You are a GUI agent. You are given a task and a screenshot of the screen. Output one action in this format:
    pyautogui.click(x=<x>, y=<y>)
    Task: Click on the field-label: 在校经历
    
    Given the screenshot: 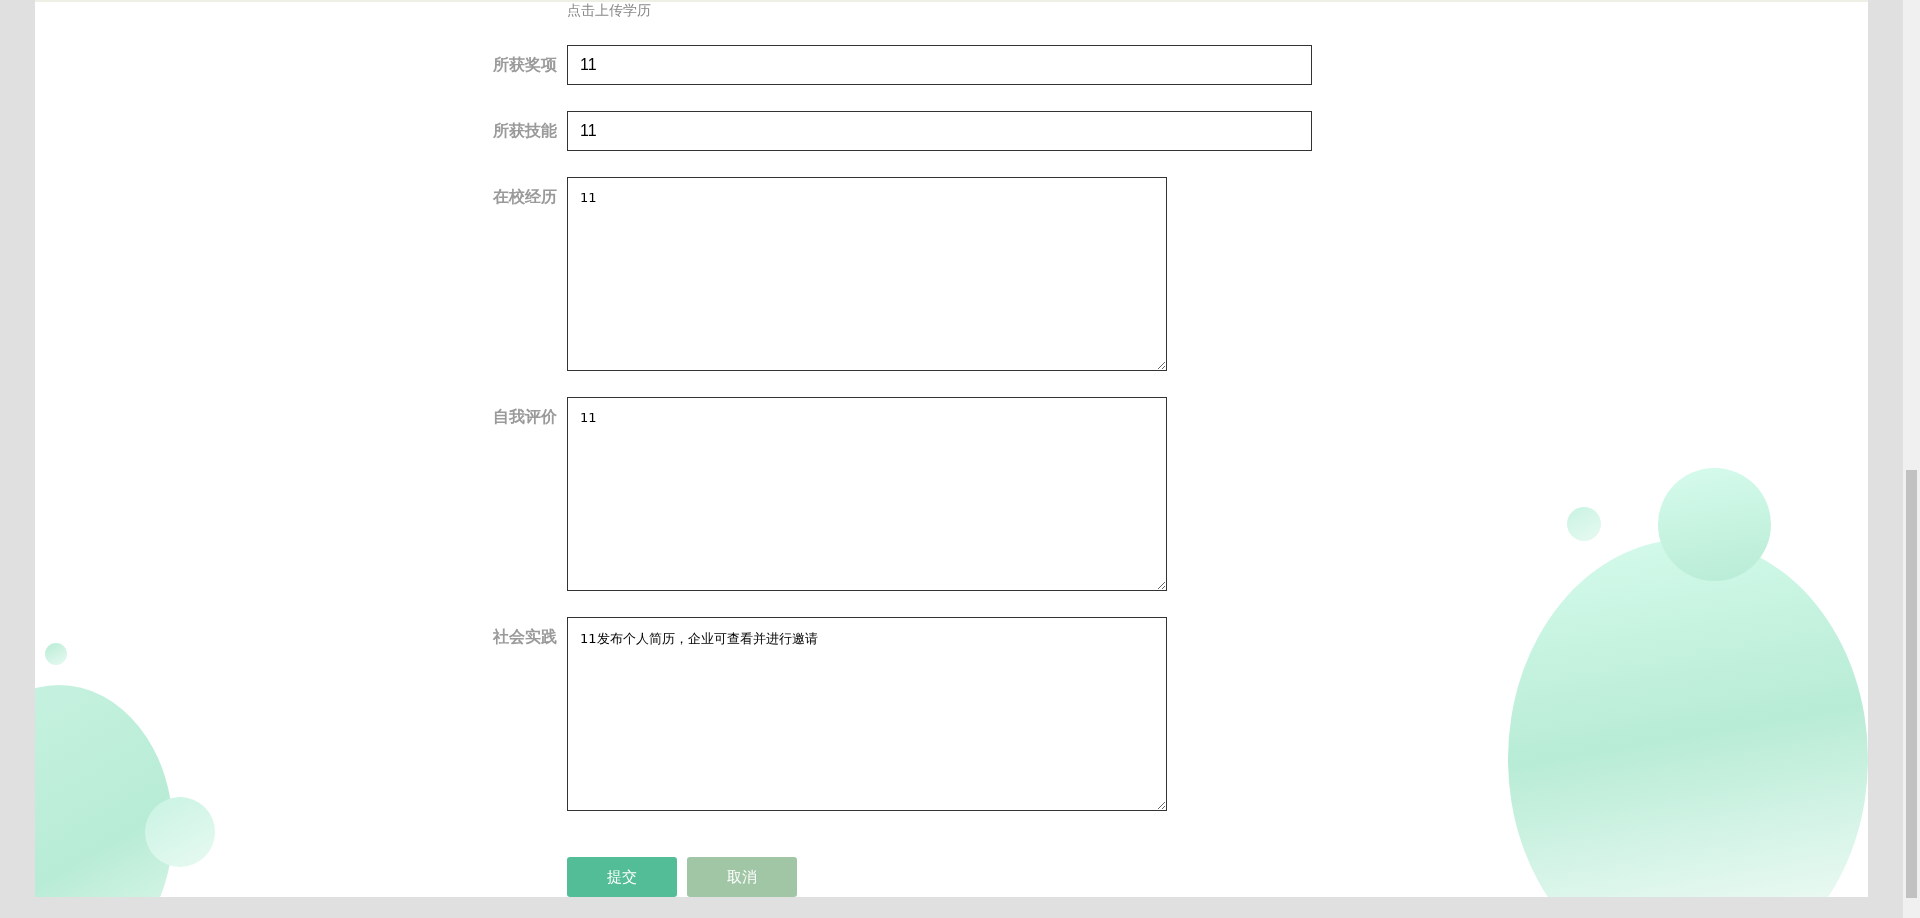 What is the action you would take?
    pyautogui.click(x=524, y=197)
    